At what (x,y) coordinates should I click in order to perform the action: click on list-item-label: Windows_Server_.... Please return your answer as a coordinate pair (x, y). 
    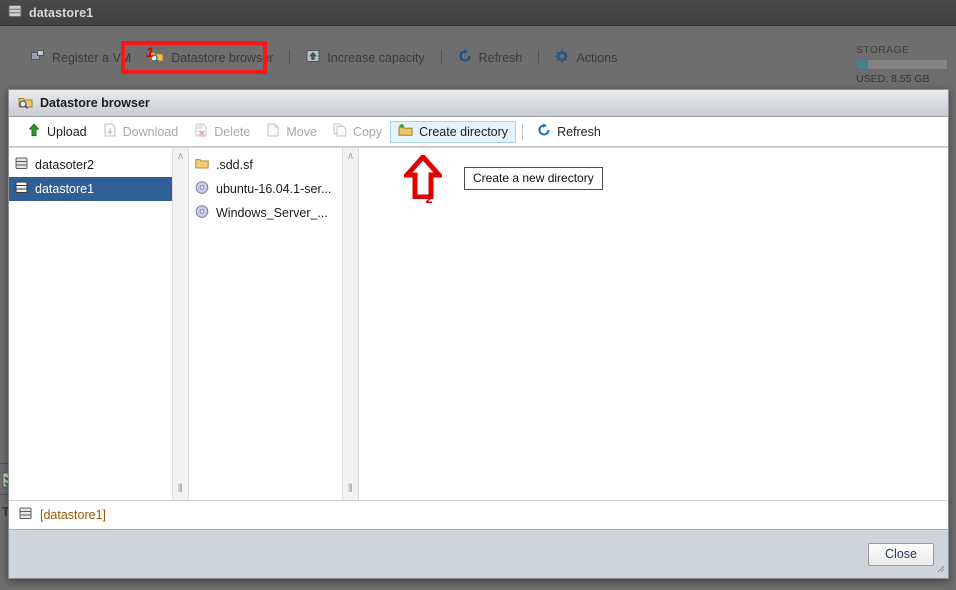
    Looking at the image, I should click on (272, 213).